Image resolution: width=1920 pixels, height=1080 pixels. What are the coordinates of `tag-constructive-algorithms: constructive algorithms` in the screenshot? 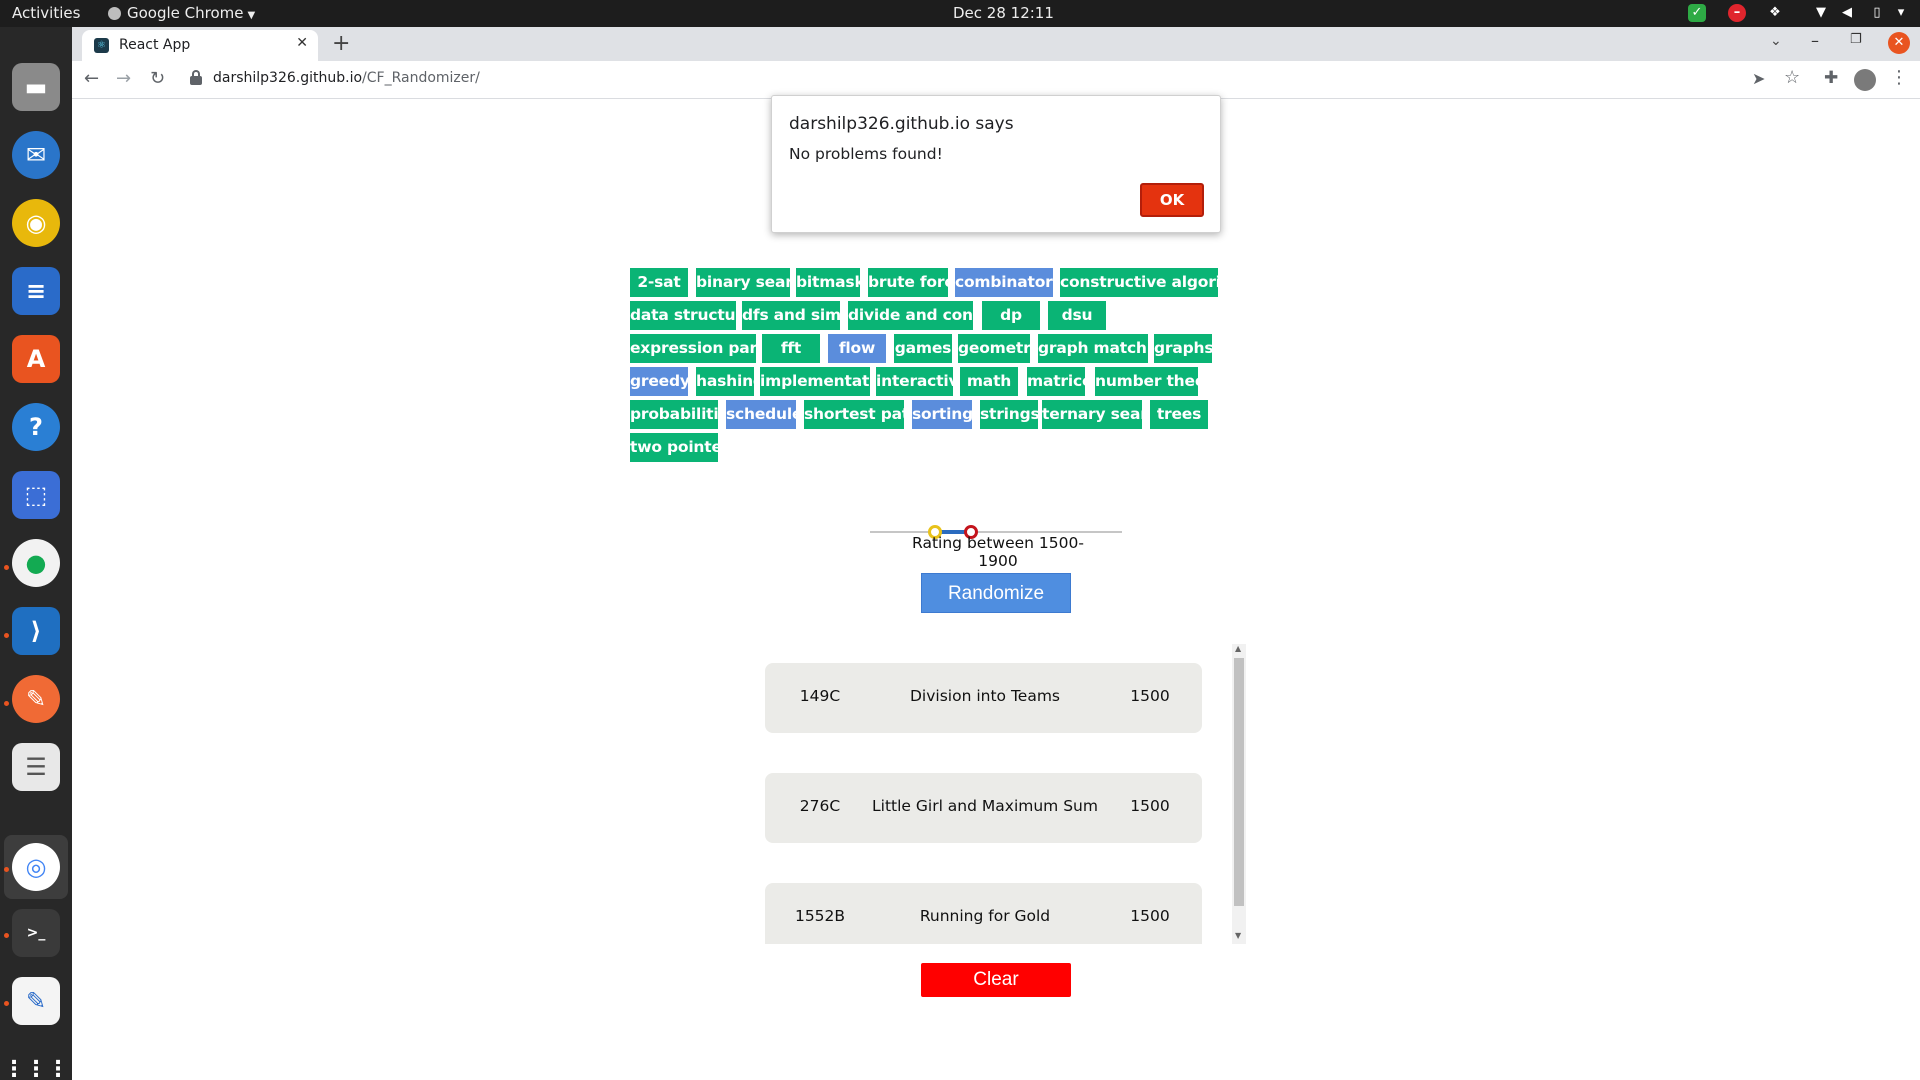 It's located at (1162, 282).